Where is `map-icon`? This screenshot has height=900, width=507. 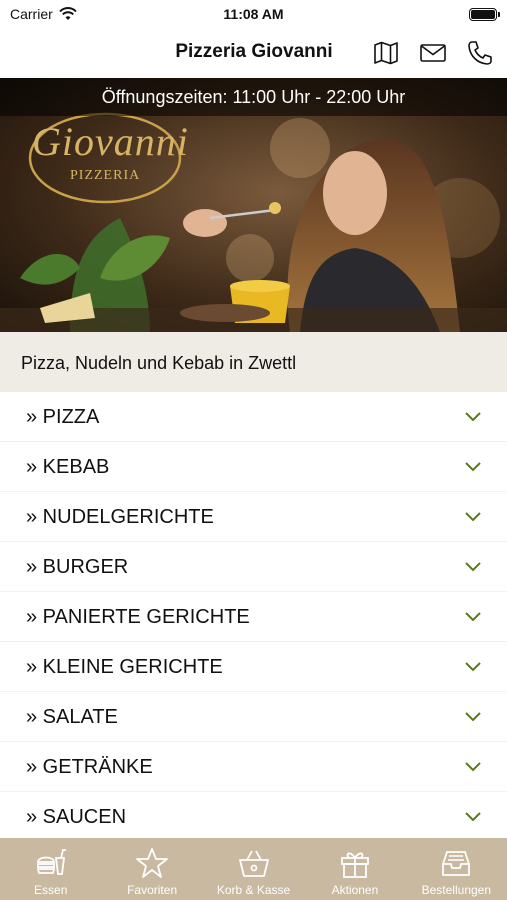
map-icon is located at coordinates (386, 53).